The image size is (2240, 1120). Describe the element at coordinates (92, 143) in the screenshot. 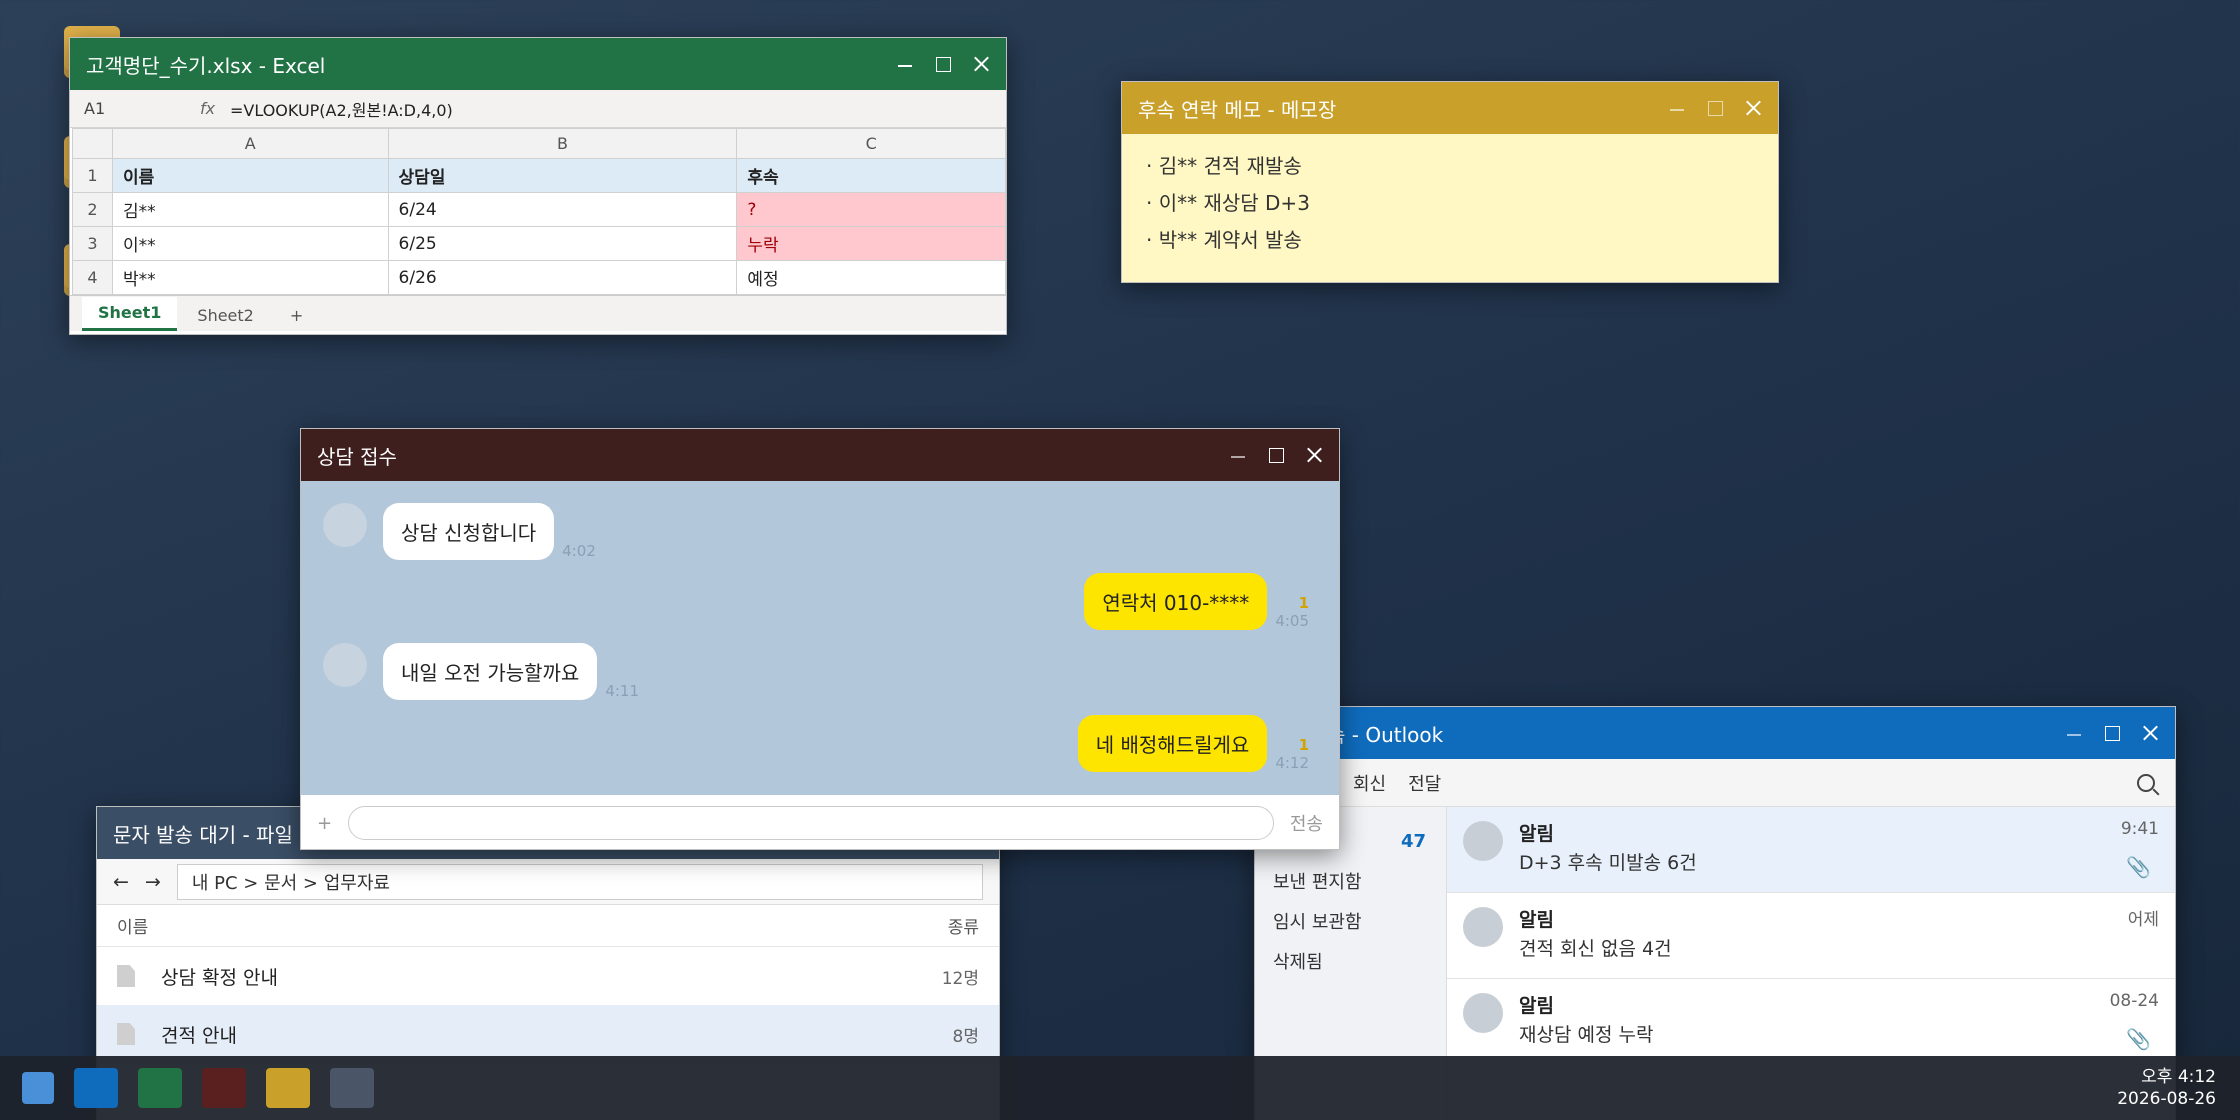

I see `select-all-corner` at that location.